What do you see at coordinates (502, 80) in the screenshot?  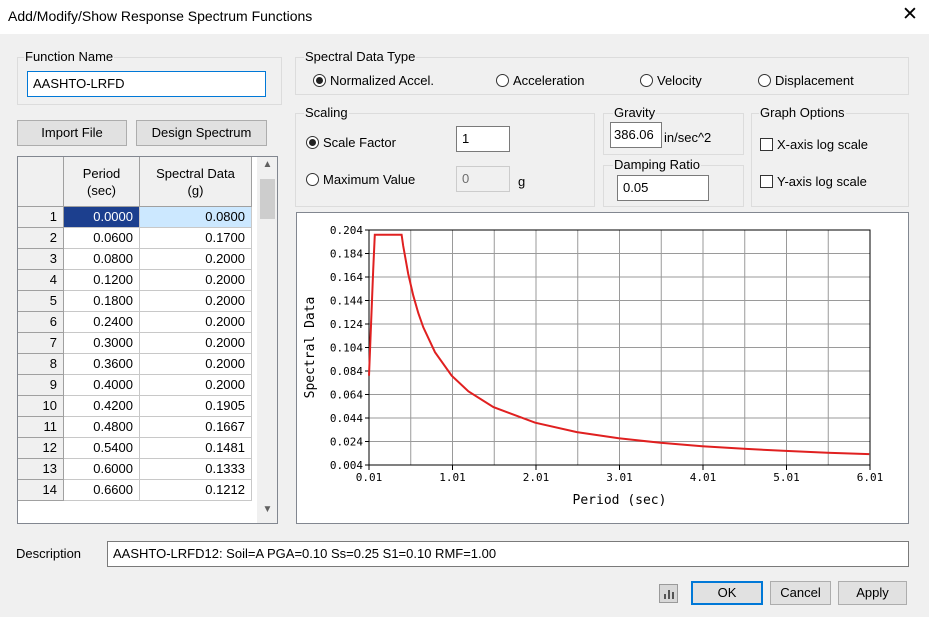 I see `acceleration-radio` at bounding box center [502, 80].